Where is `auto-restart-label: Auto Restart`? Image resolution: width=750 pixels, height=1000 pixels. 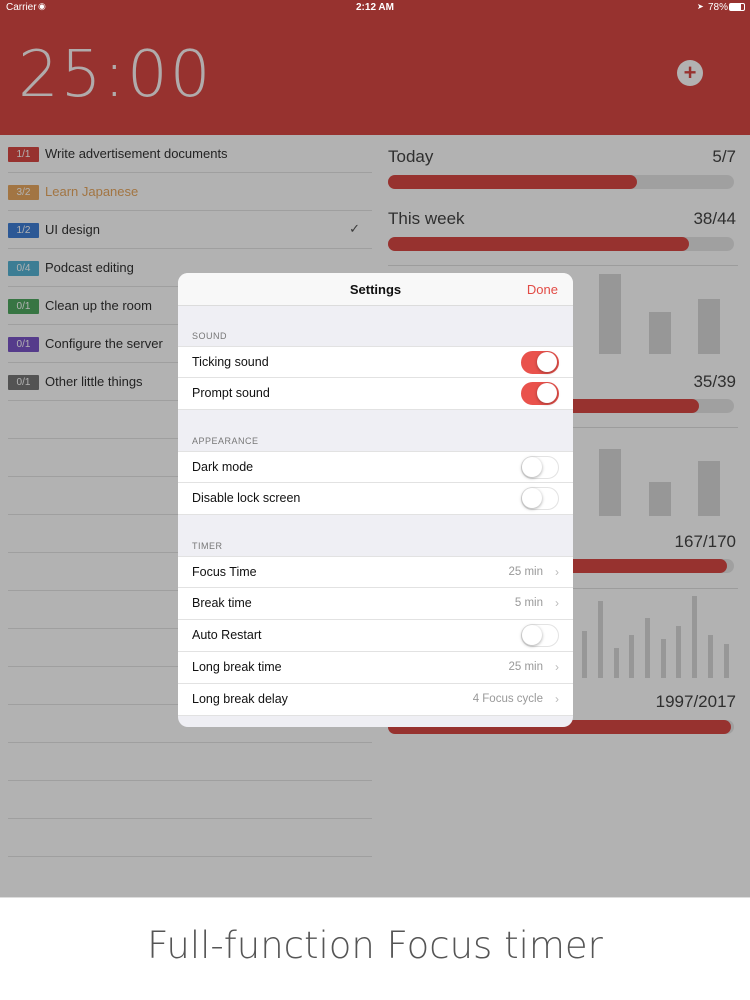
auto-restart-label: Auto Restart is located at coordinates (227, 635).